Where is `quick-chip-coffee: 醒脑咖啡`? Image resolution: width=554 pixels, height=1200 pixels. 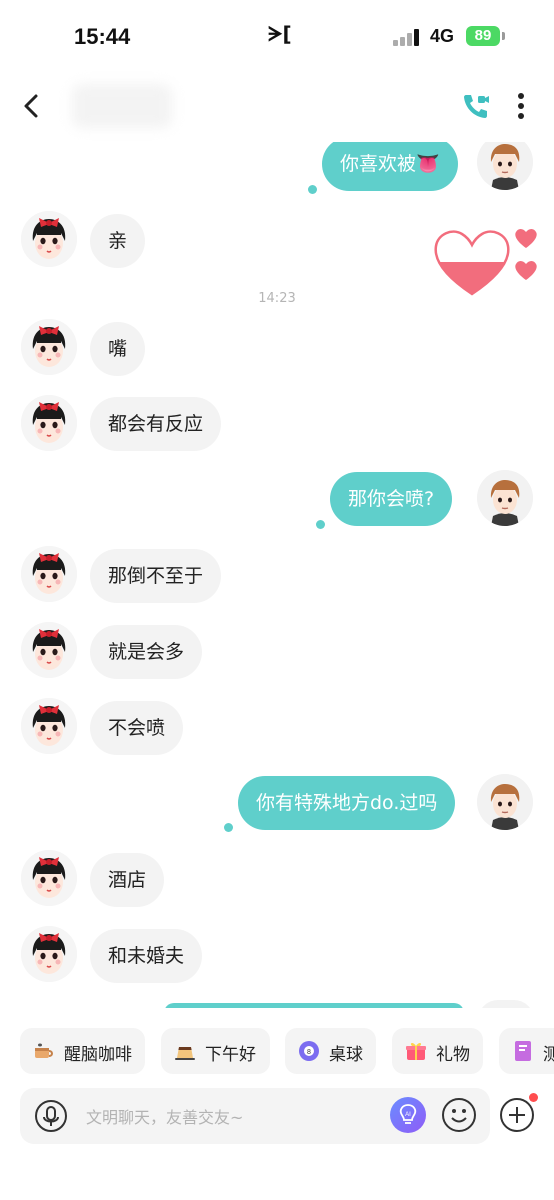 quick-chip-coffee: 醒脑咖啡 is located at coordinates (82, 1051).